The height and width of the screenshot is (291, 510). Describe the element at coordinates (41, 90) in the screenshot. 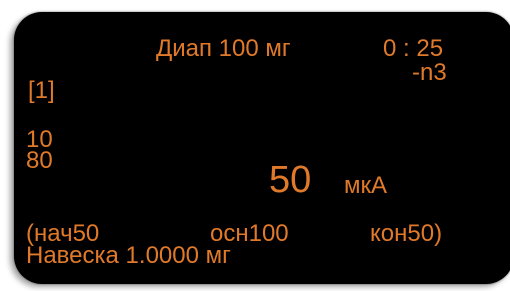

I see `channel-indicator: [1]` at that location.